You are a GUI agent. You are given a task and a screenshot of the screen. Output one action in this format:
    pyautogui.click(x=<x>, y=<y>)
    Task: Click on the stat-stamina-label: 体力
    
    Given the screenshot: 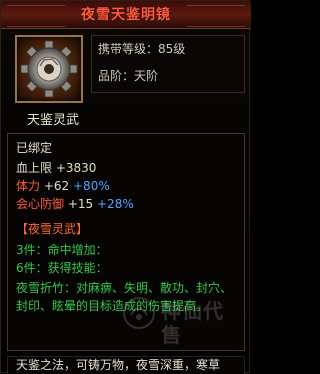 What is the action you would take?
    pyautogui.click(x=28, y=186)
    